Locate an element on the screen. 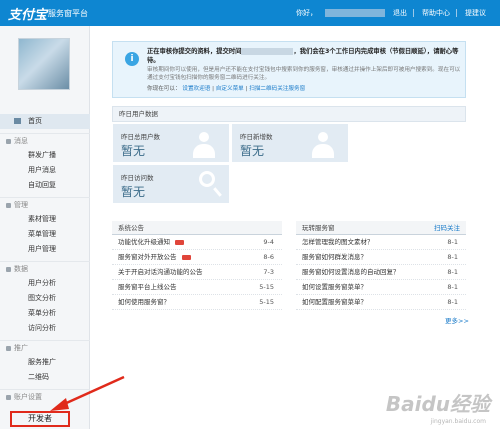  notice-actions: 你现在可以： 设置欢迎语 | 自定义菜单 | 扫描二维码关注服务窗 is located at coordinates (226, 89).